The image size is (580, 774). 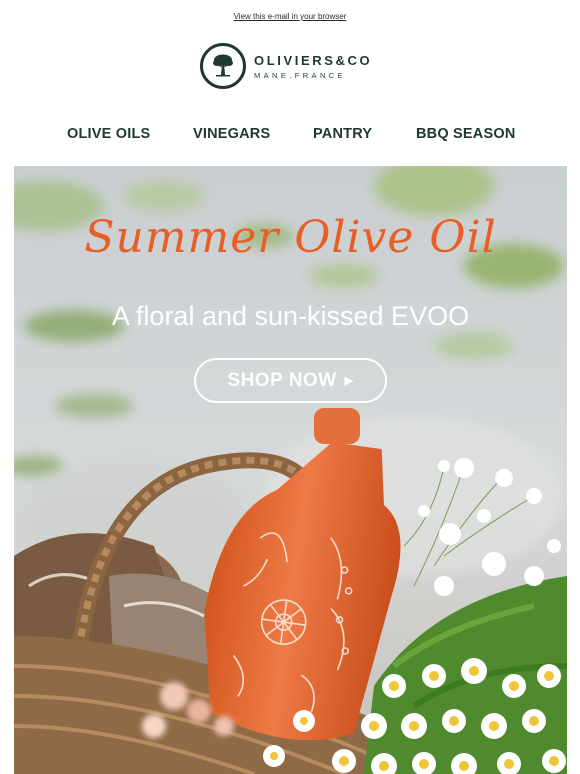 What do you see at coordinates (223, 66) in the screenshot?
I see `olive-tree-icon` at bounding box center [223, 66].